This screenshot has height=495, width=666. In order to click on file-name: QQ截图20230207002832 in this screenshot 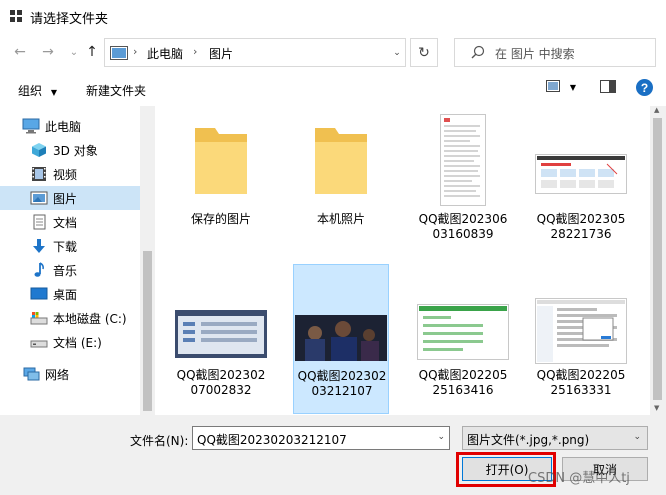, I will do `click(221, 382)`.